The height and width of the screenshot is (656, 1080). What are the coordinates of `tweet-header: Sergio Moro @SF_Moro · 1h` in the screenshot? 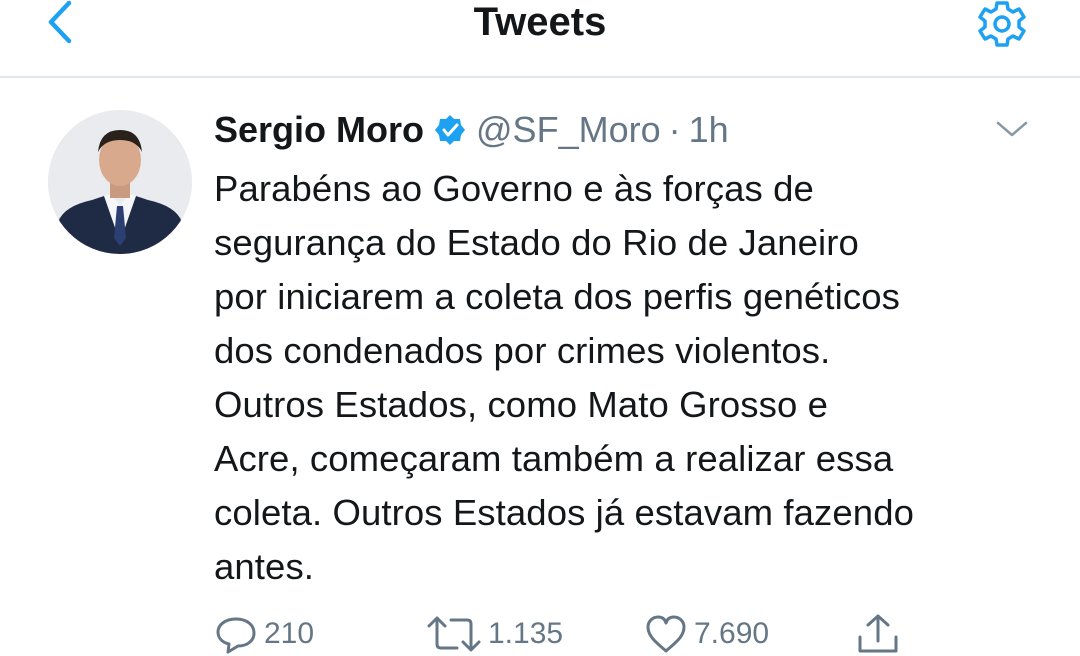 It's located at (471, 130).